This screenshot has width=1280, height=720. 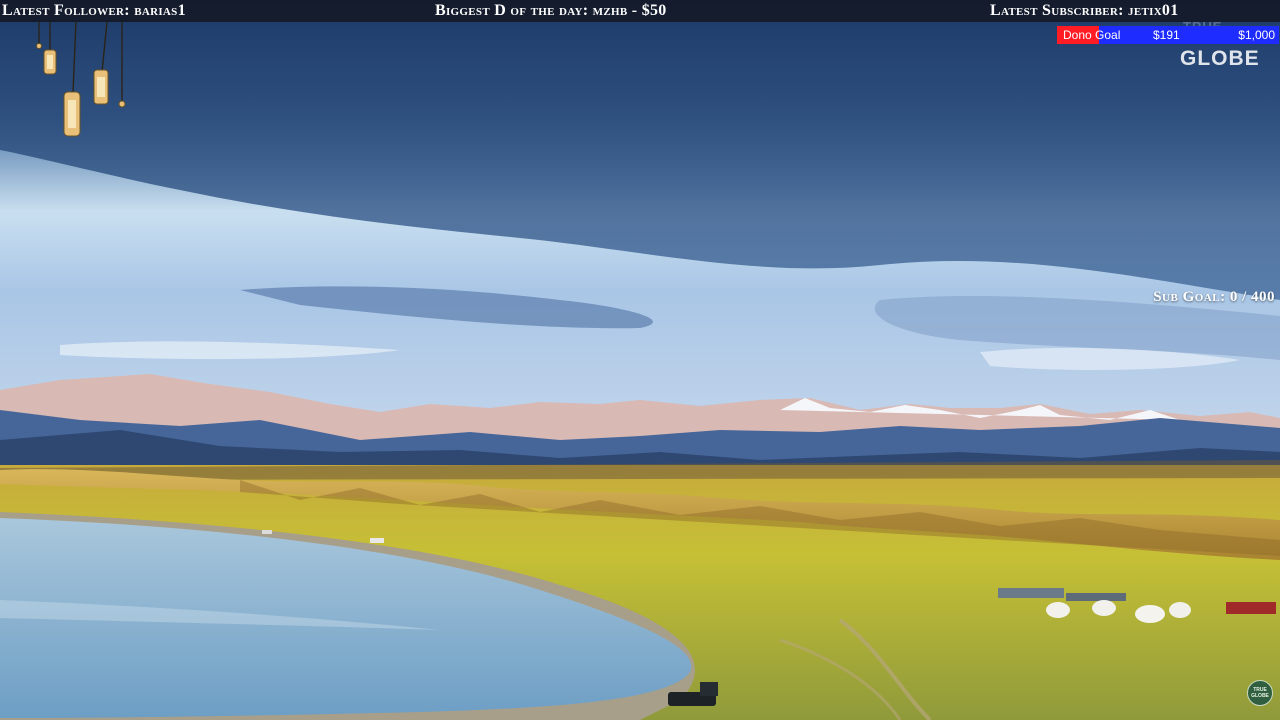 I want to click on donation-goal-current: $191, so click(x=1166, y=35).